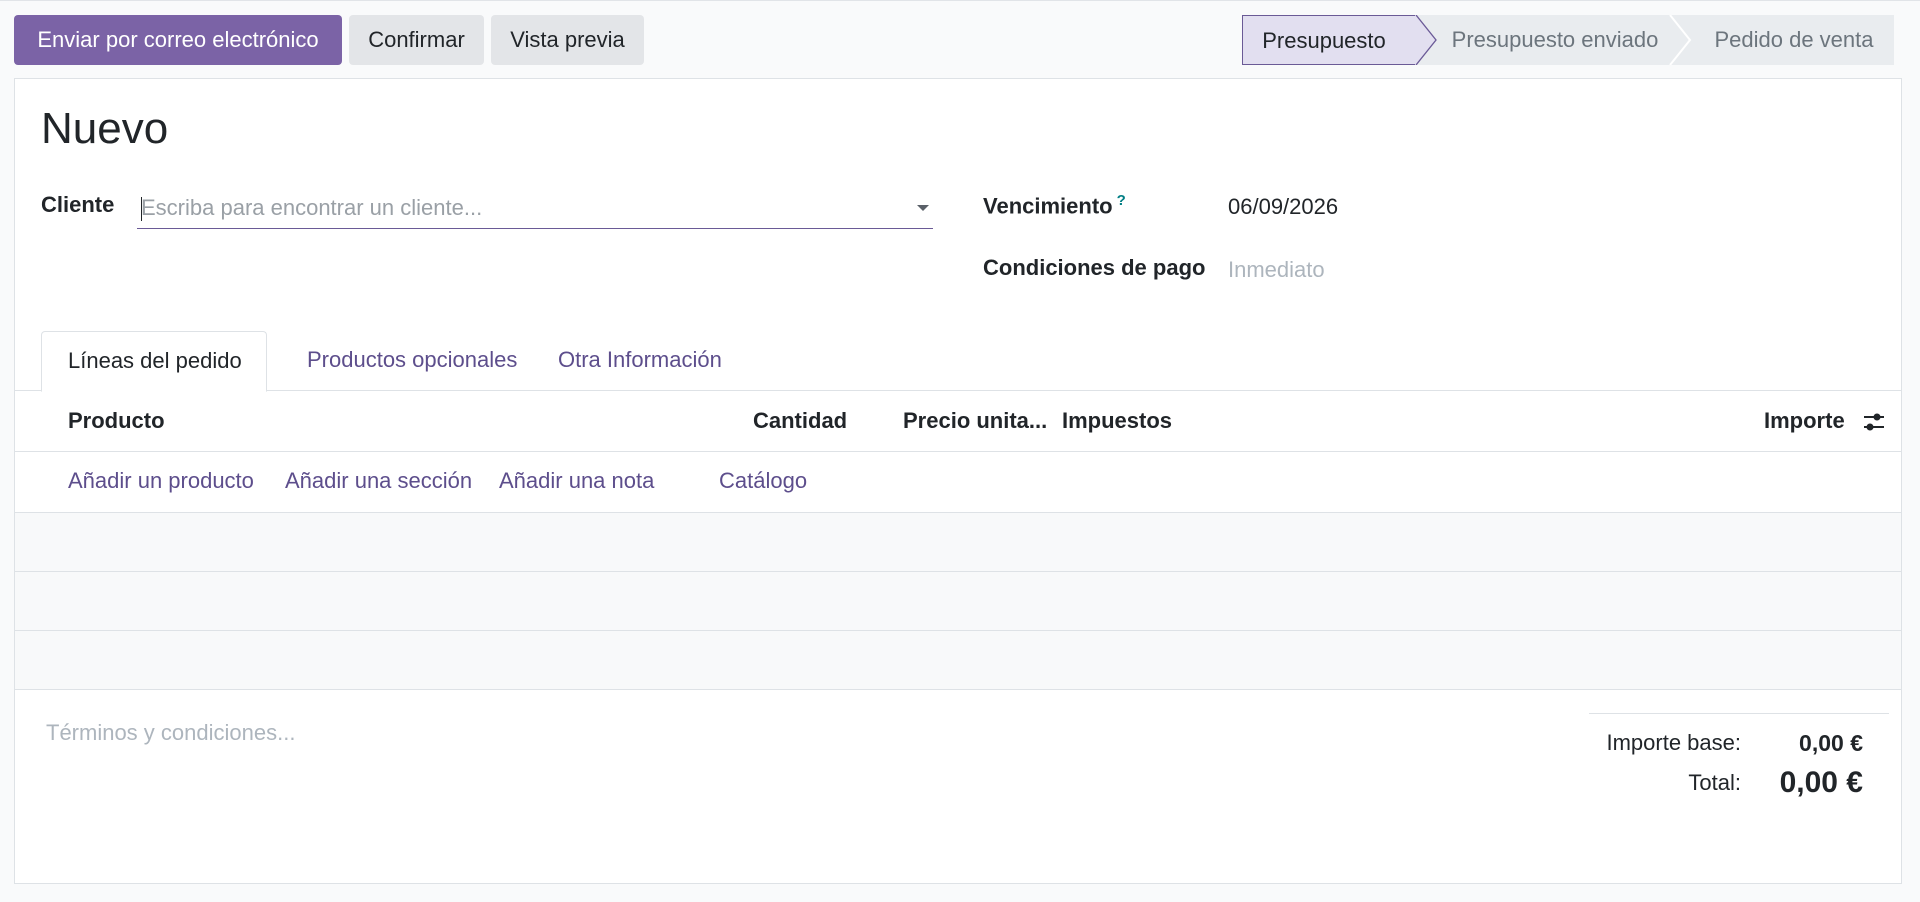  I want to click on column-header-amount: Importe, so click(1804, 421).